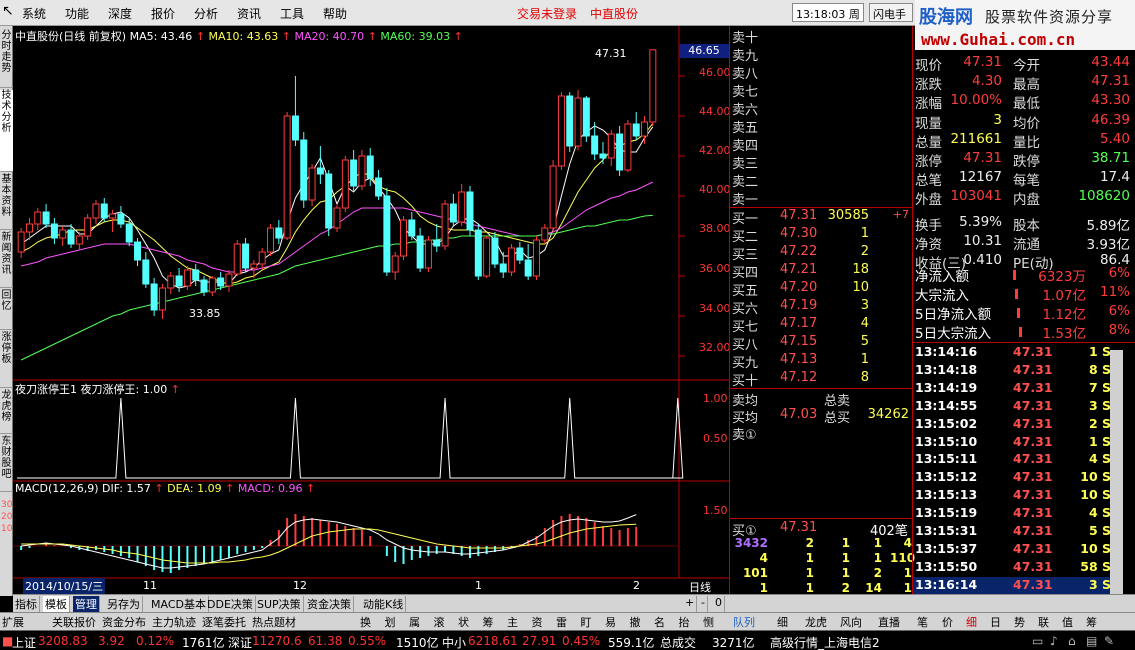 This screenshot has width=1135, height=650. What do you see at coordinates (439, 622) in the screenshot?
I see `func-shortcut: 滚` at bounding box center [439, 622].